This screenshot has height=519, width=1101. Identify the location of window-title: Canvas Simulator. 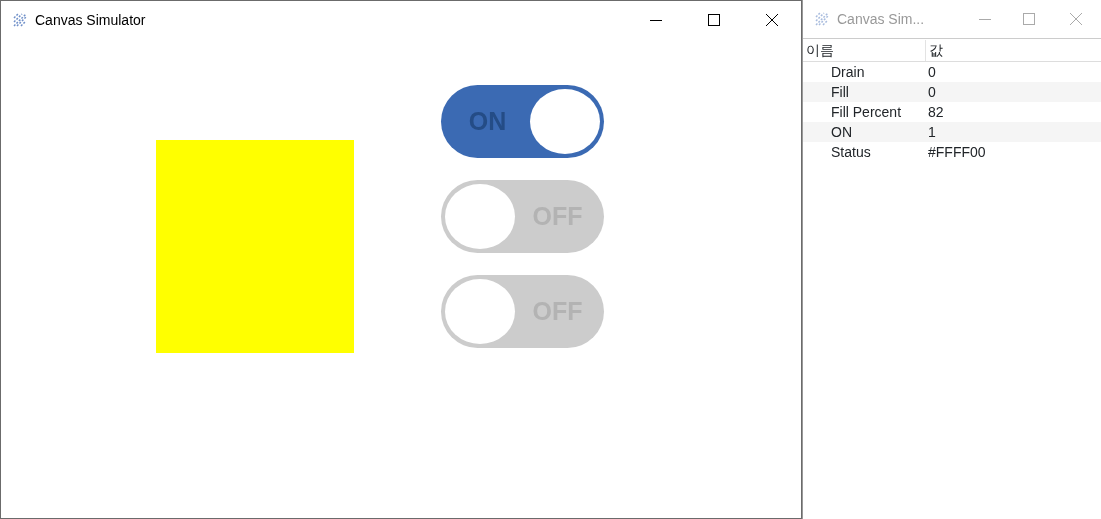
(90, 20).